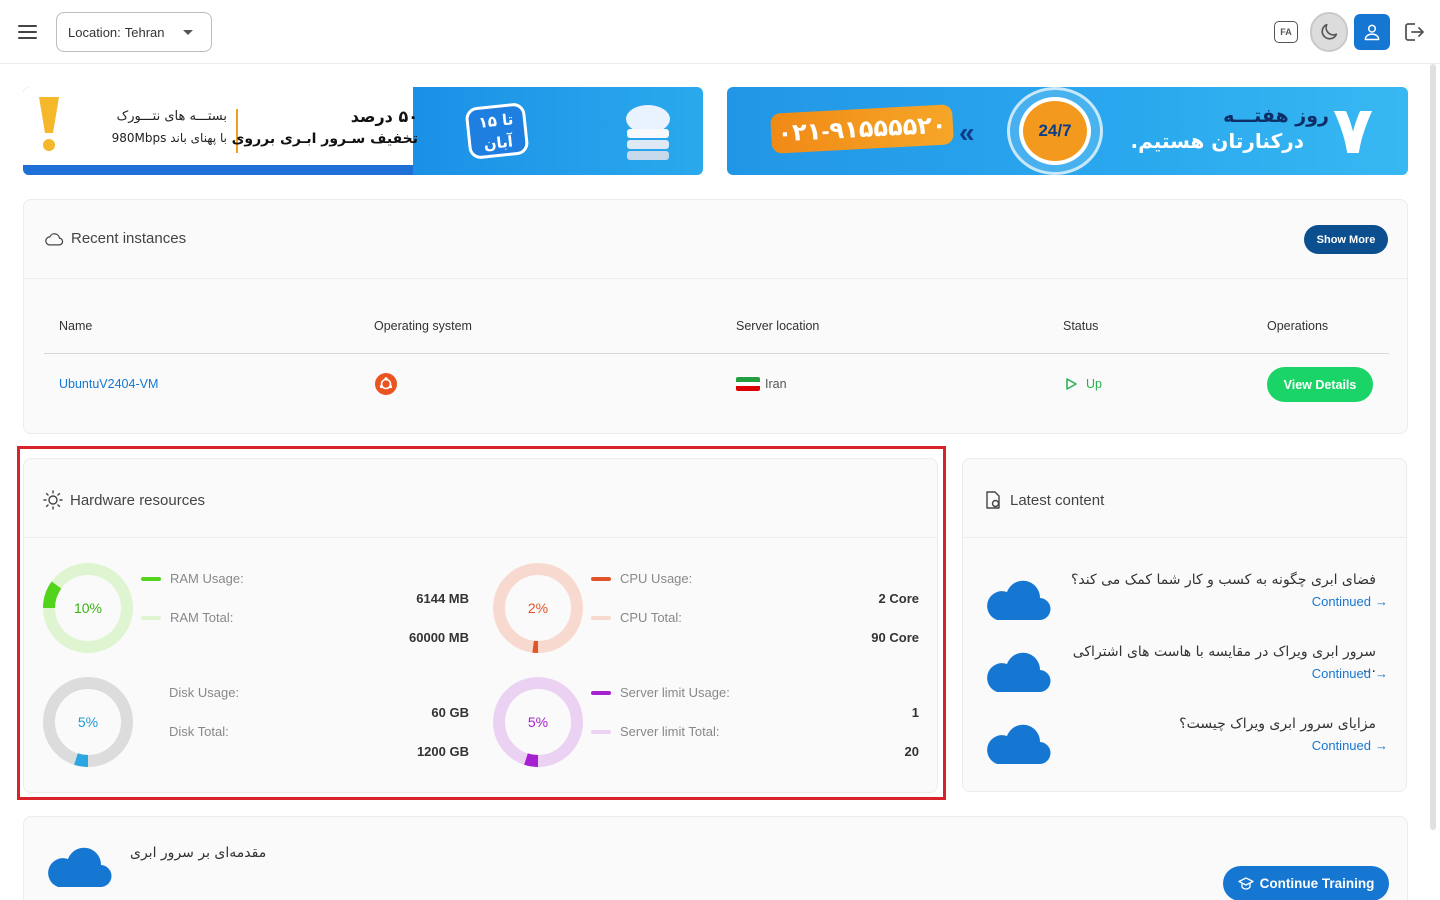 Image resolution: width=1440 pixels, height=900 pixels. Describe the element at coordinates (76, 326) in the screenshot. I see `column-header-name: Name` at that location.